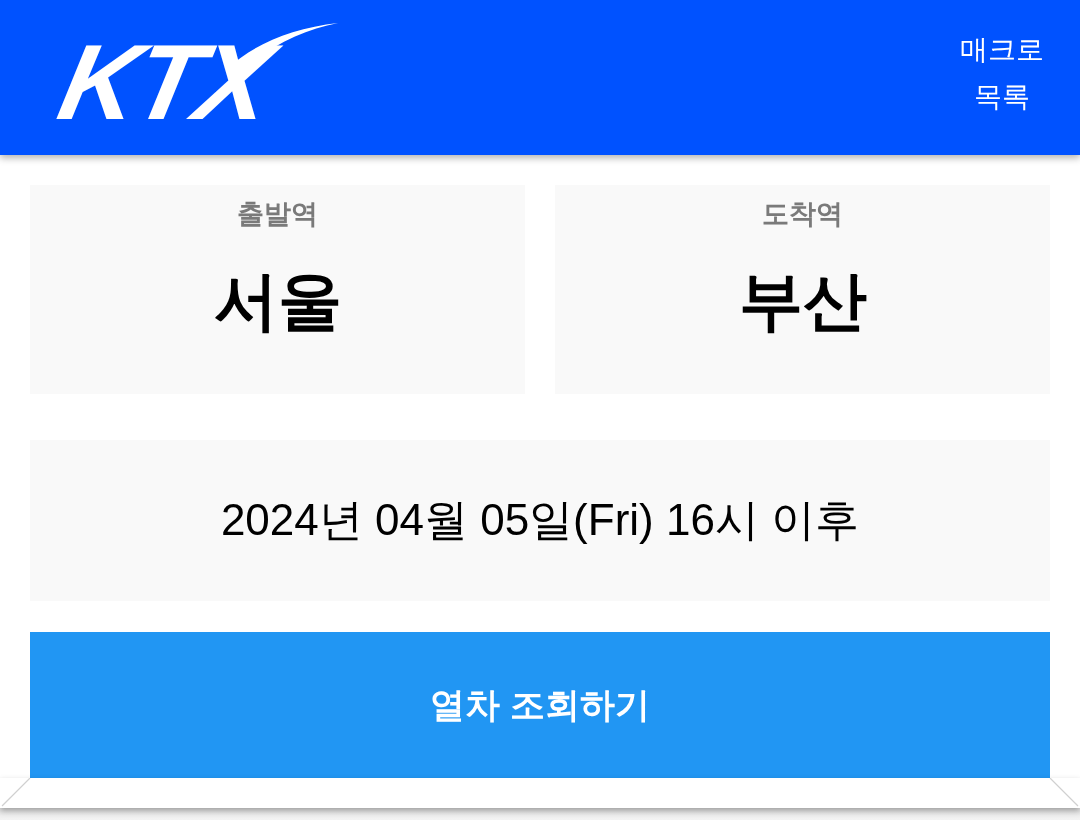 This screenshot has height=820, width=1080. What do you see at coordinates (194, 71) in the screenshot?
I see `ktx-logo: KTX` at bounding box center [194, 71].